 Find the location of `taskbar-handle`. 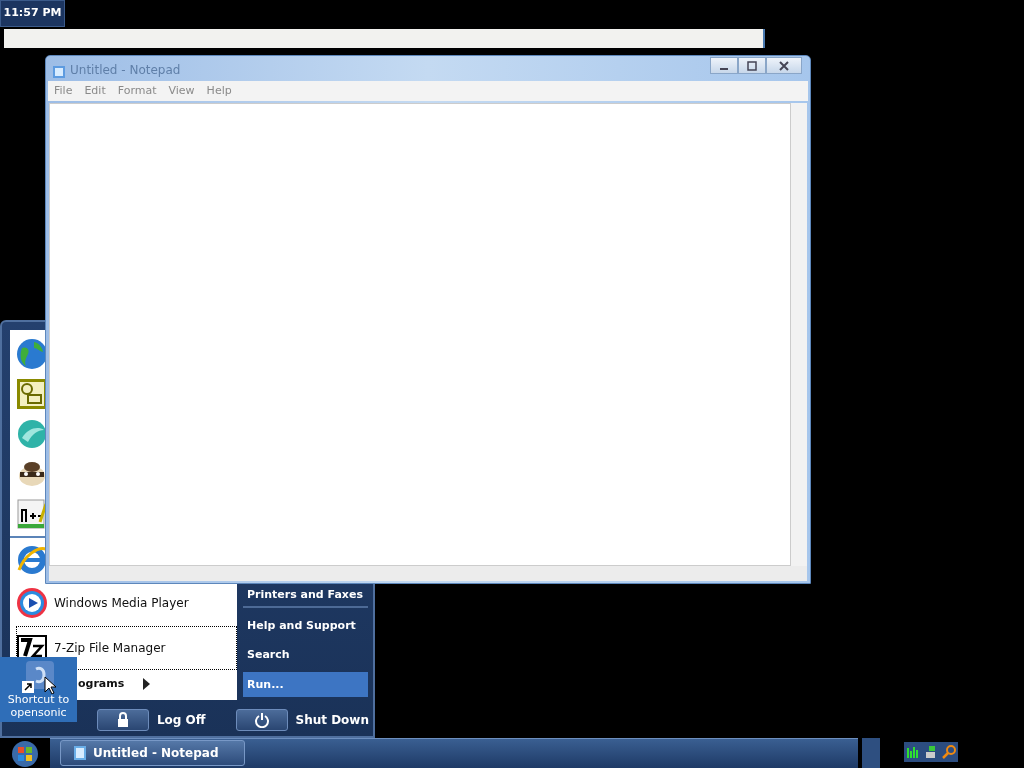

taskbar-handle is located at coordinates (871, 753).